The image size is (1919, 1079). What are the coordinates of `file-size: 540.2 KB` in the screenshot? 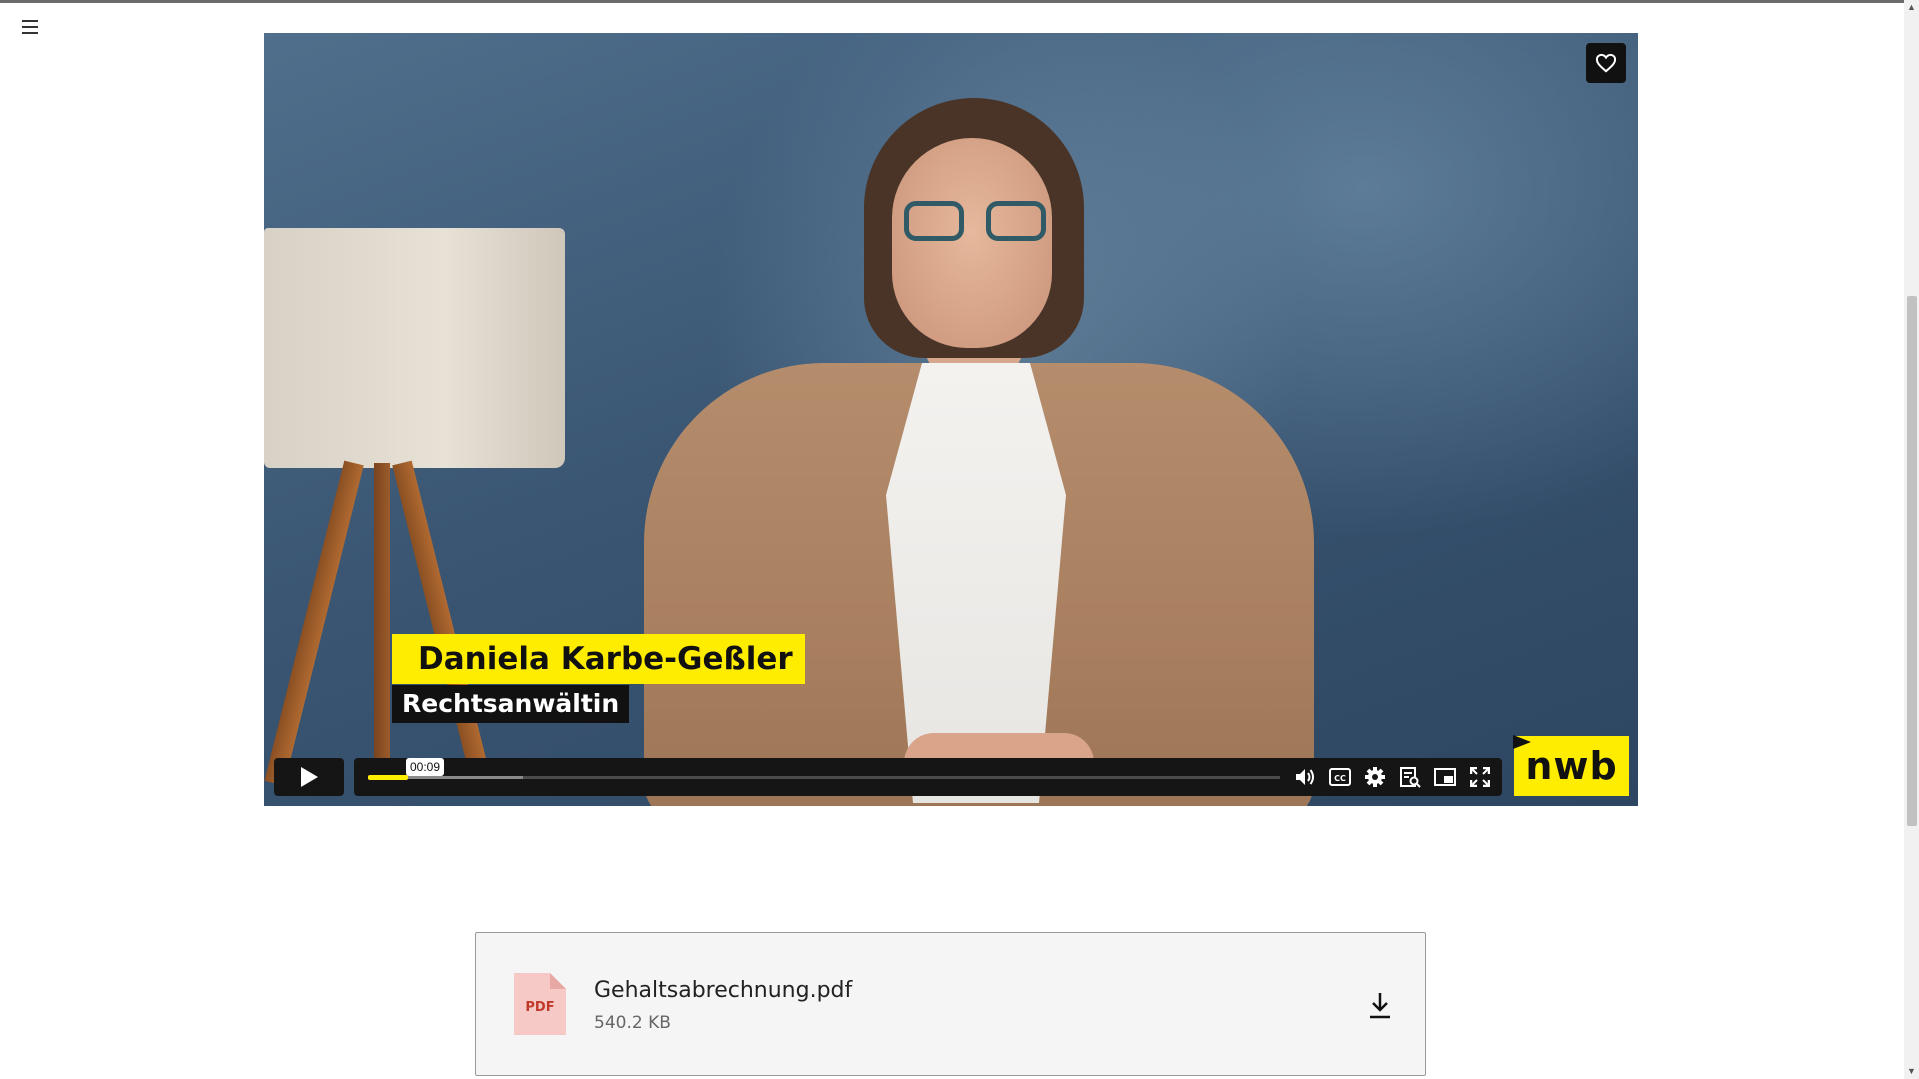 It's located at (632, 1023).